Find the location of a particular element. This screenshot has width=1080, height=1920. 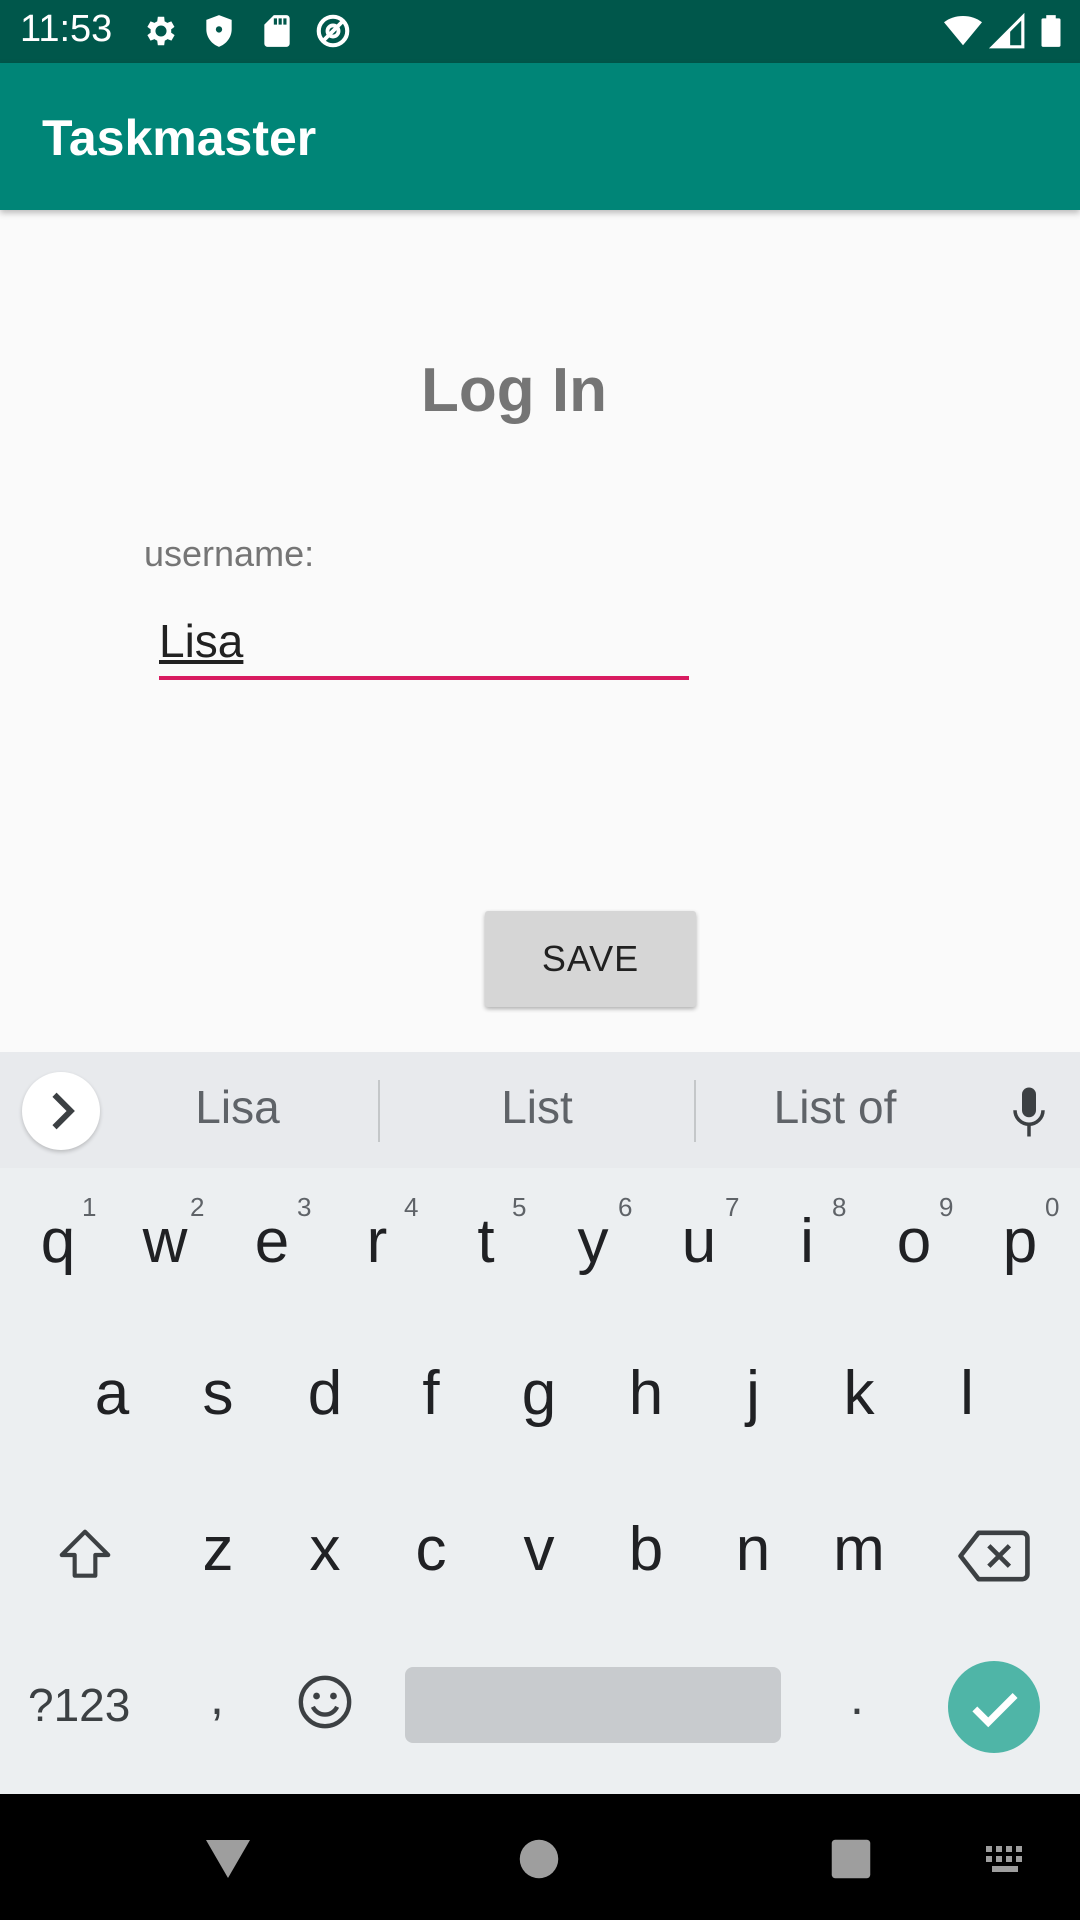

period-key: . is located at coordinates (857, 1697).